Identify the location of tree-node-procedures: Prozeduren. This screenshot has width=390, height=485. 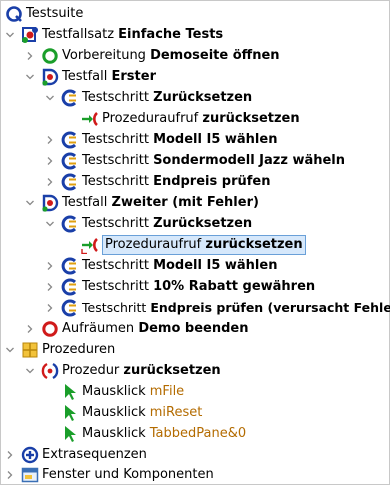
(60, 349).